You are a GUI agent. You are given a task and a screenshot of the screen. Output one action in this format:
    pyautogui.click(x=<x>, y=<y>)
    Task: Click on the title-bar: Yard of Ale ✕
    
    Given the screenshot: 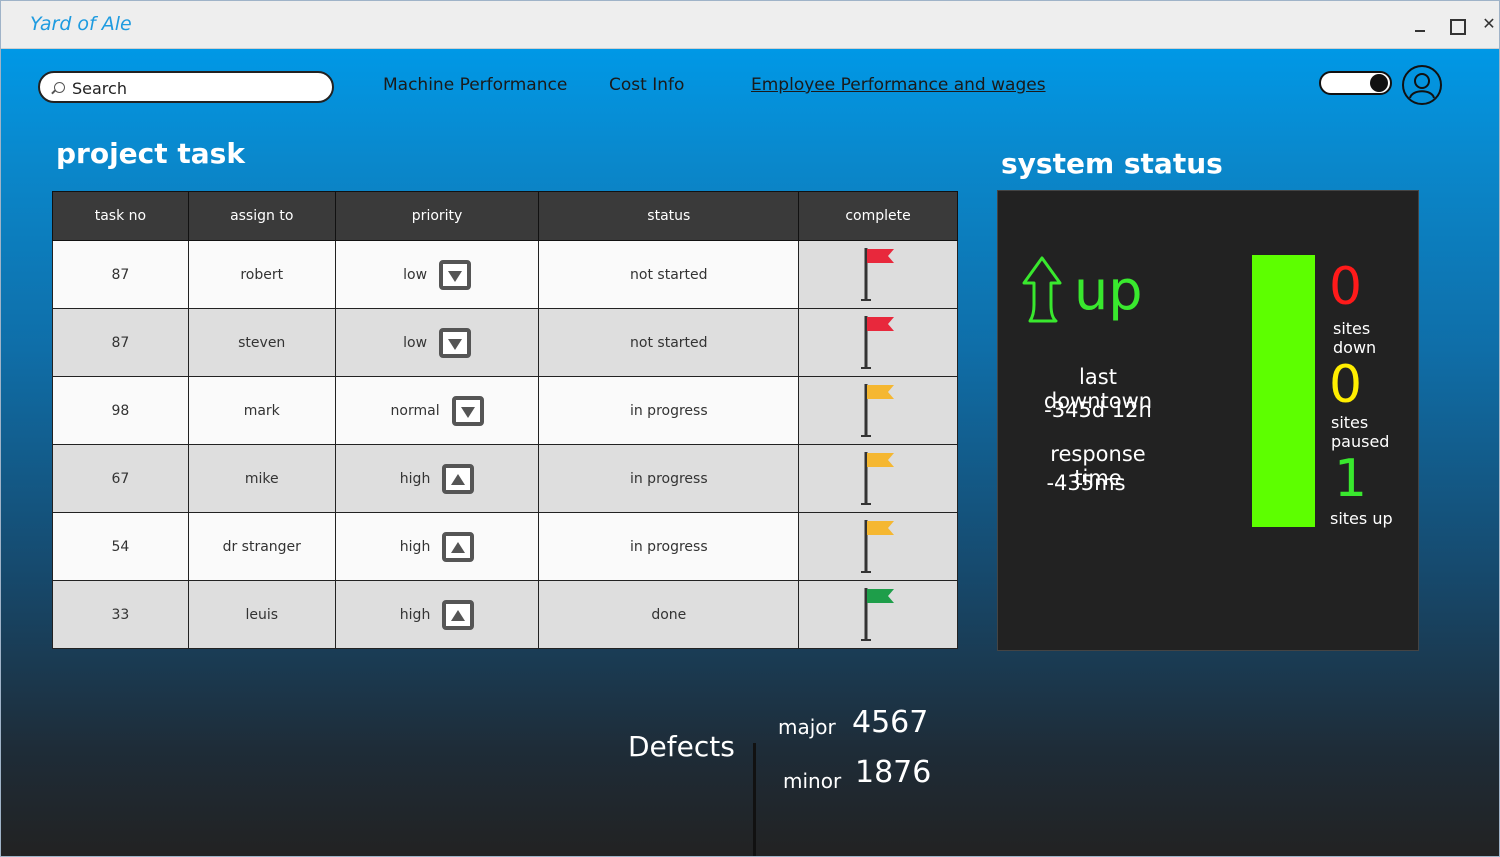 What is the action you would take?
    pyautogui.click(x=750, y=25)
    